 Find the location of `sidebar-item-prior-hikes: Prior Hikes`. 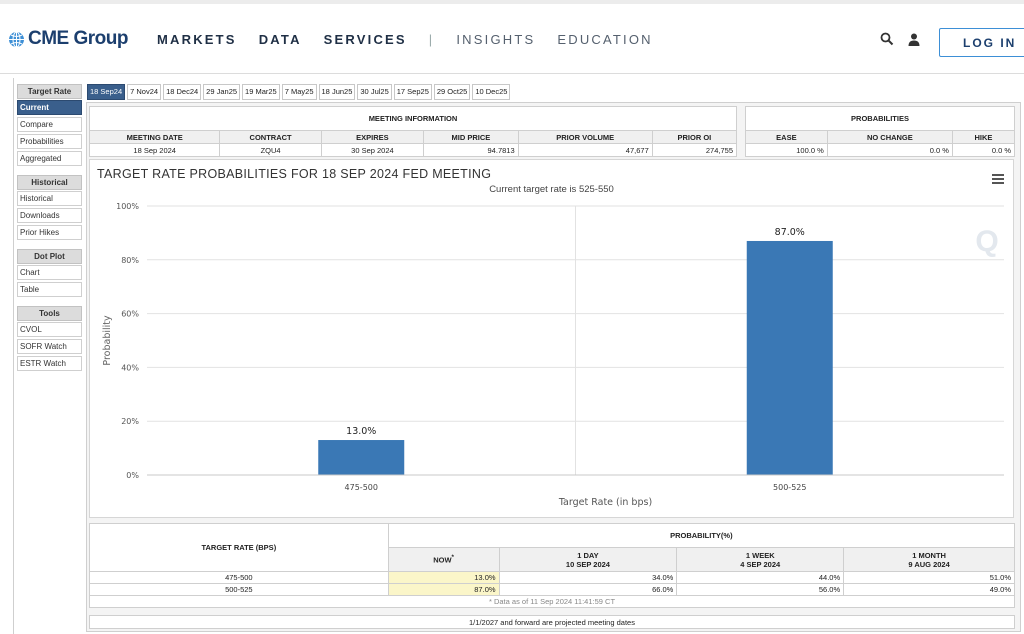

sidebar-item-prior-hikes: Prior Hikes is located at coordinates (49, 232).